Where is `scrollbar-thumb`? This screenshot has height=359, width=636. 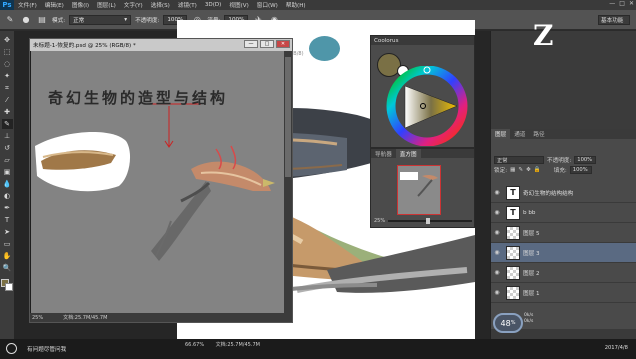
scrollbar-thumb is located at coordinates (288, 117).